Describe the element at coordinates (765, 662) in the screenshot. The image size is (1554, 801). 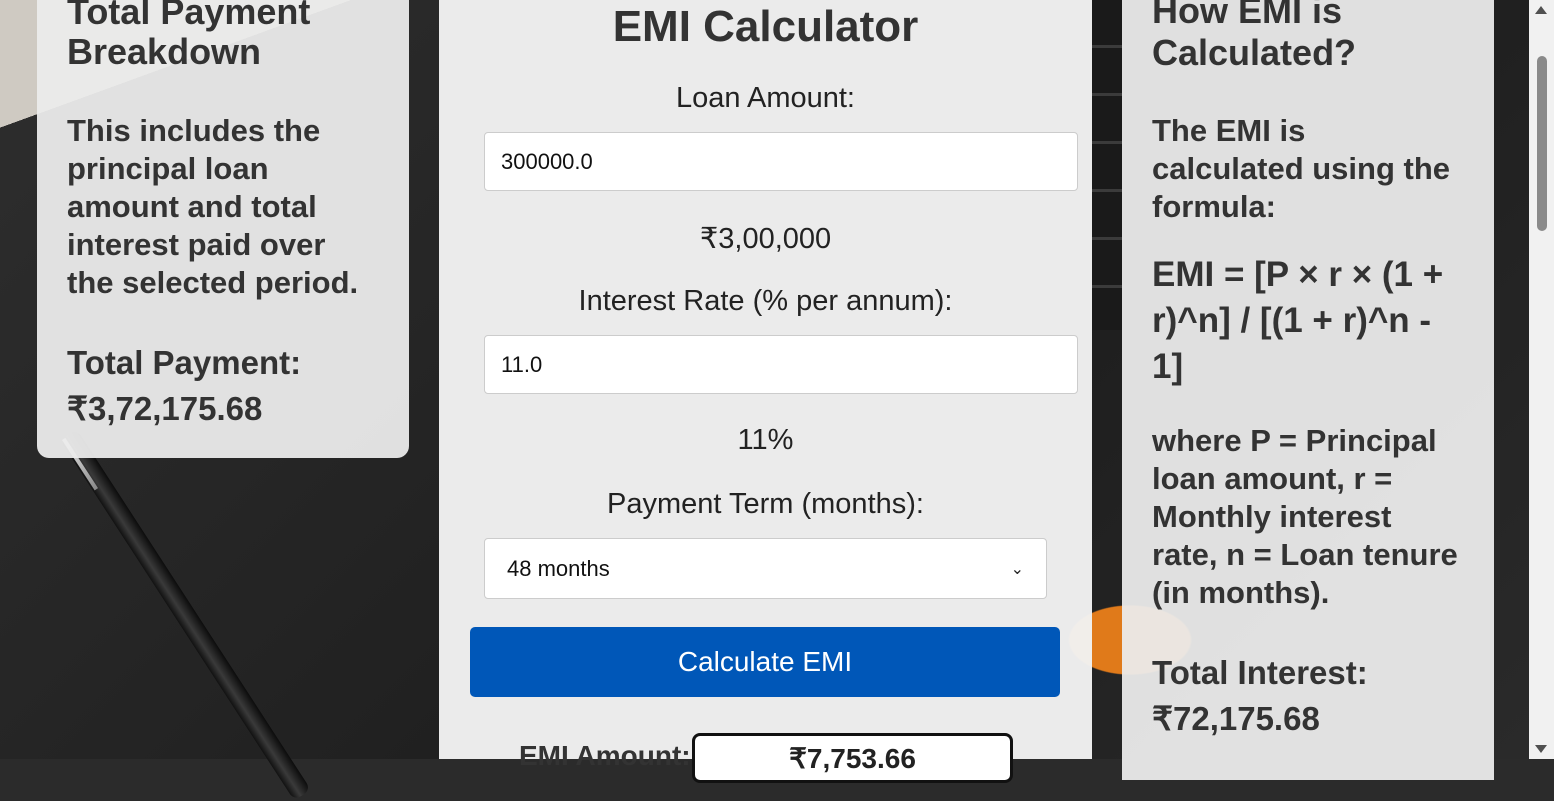
I see `calculate-emi-button: Calculate EMI` at that location.